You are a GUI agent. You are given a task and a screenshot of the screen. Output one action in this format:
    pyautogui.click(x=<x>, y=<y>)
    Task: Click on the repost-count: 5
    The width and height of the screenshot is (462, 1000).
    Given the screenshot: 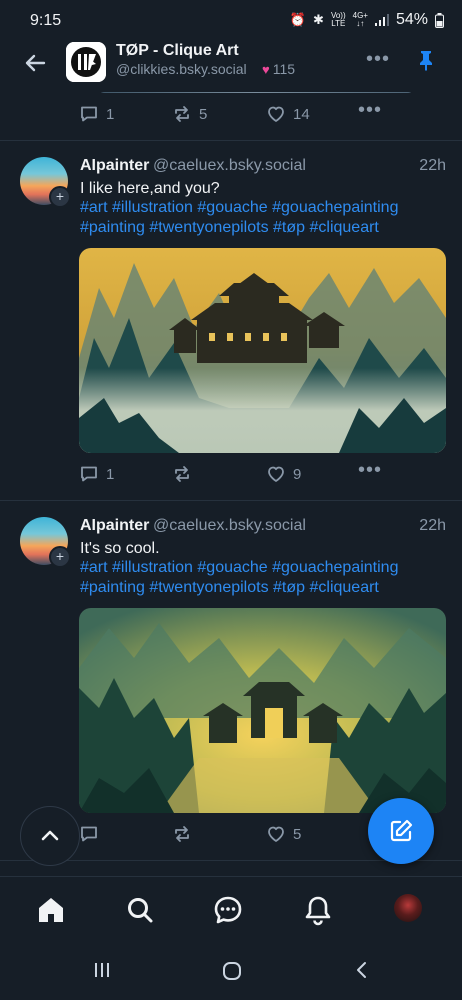 What is the action you would take?
    pyautogui.click(x=203, y=114)
    